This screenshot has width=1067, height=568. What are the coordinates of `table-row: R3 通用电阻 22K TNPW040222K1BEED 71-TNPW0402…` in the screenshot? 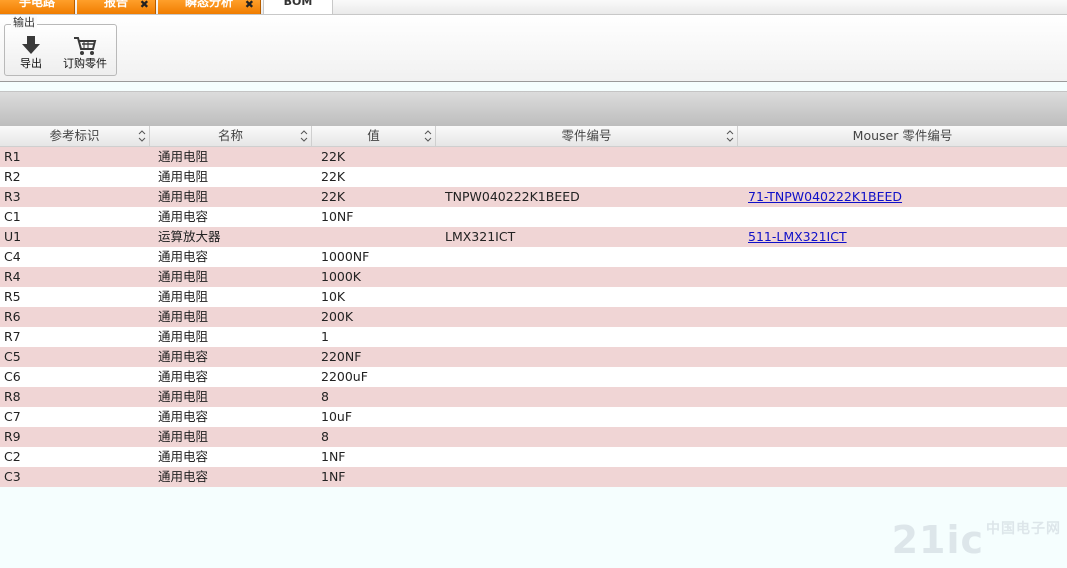 It's located at (533, 197).